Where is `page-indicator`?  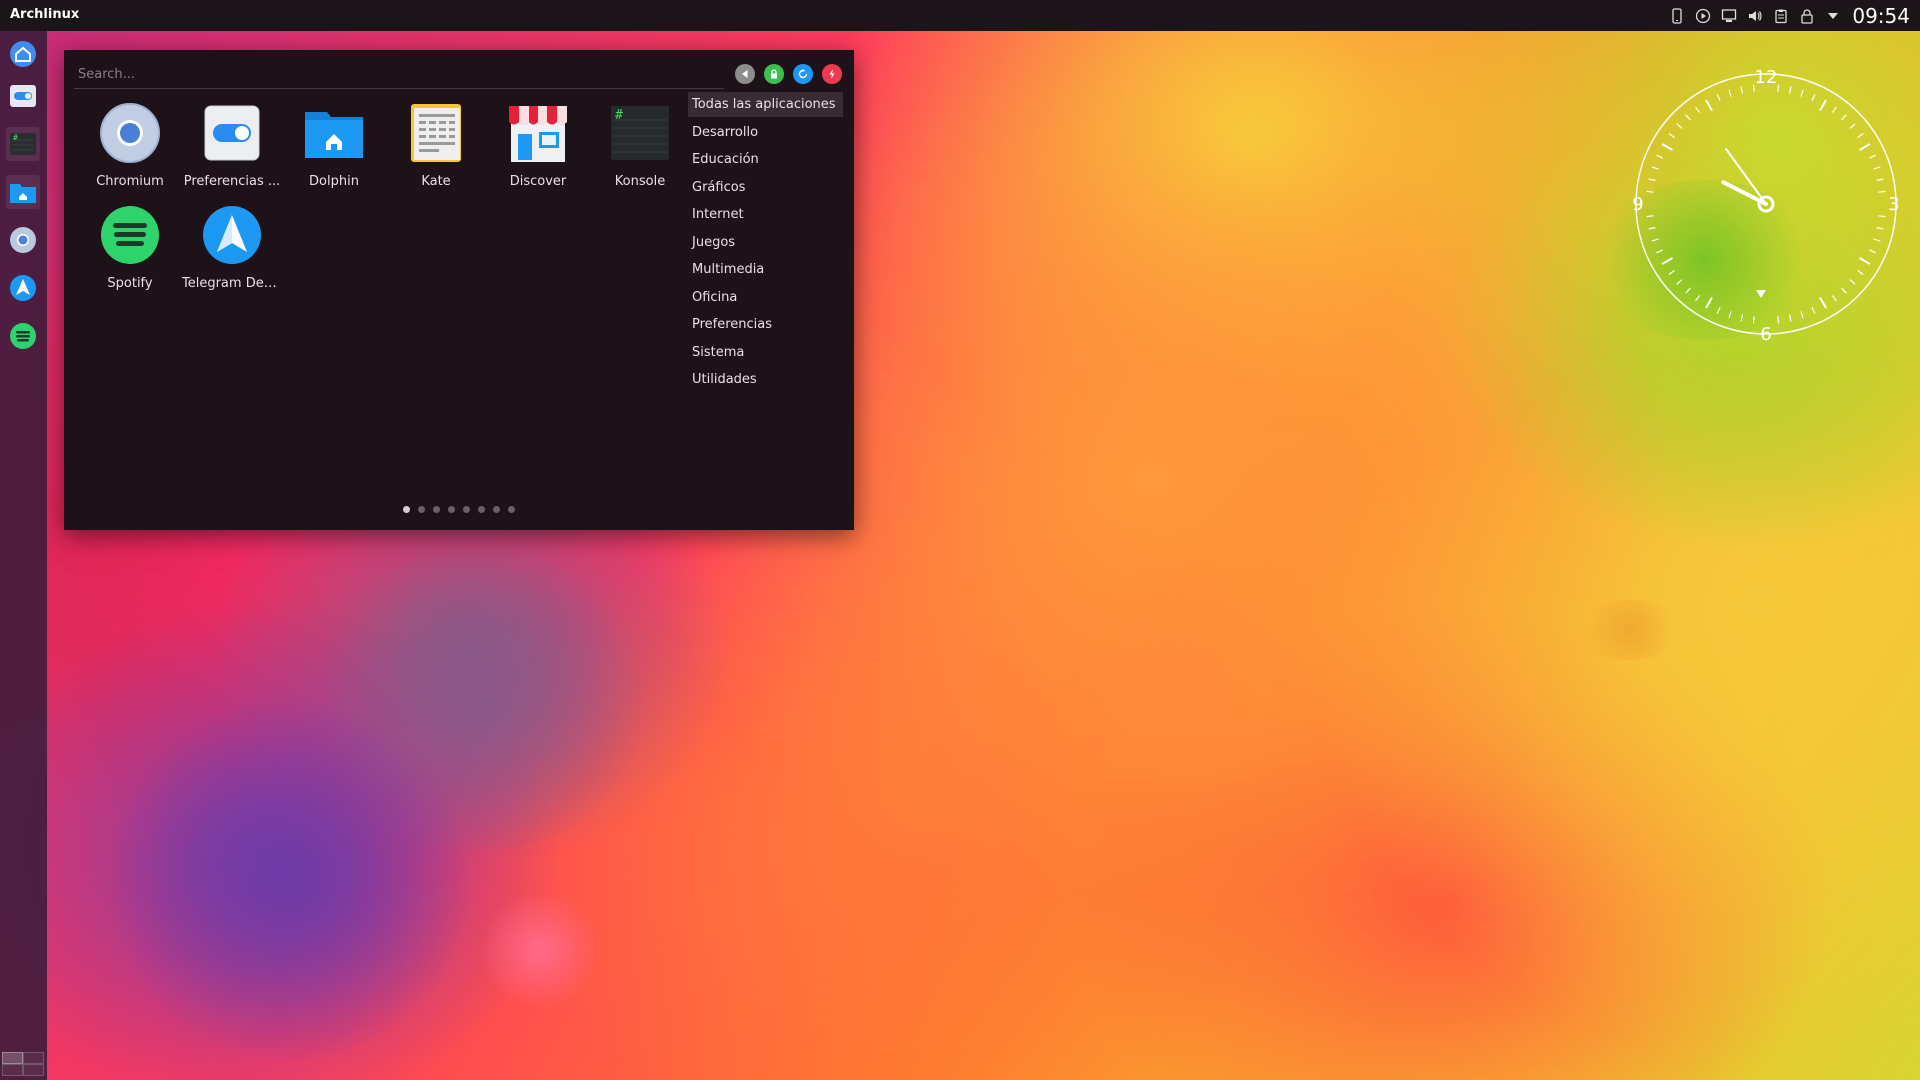
page-indicator is located at coordinates (459, 509).